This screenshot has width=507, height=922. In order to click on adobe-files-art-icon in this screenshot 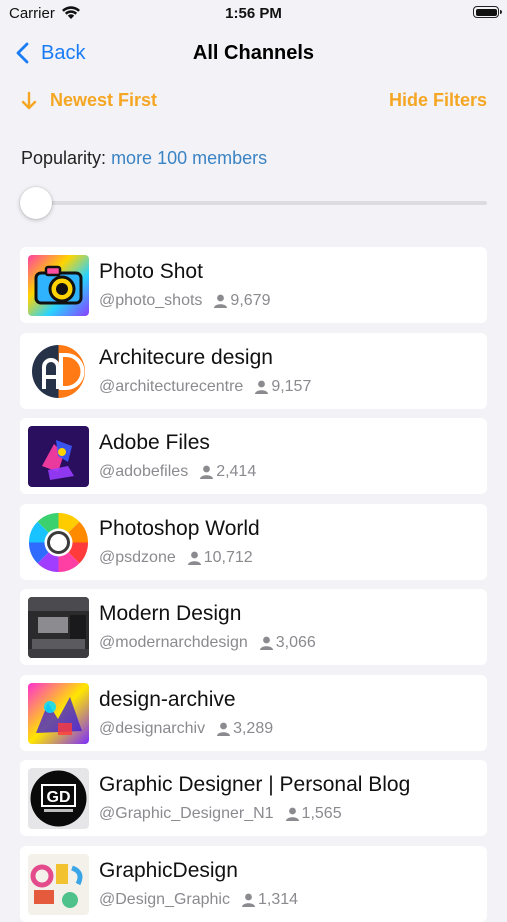, I will do `click(58, 456)`.